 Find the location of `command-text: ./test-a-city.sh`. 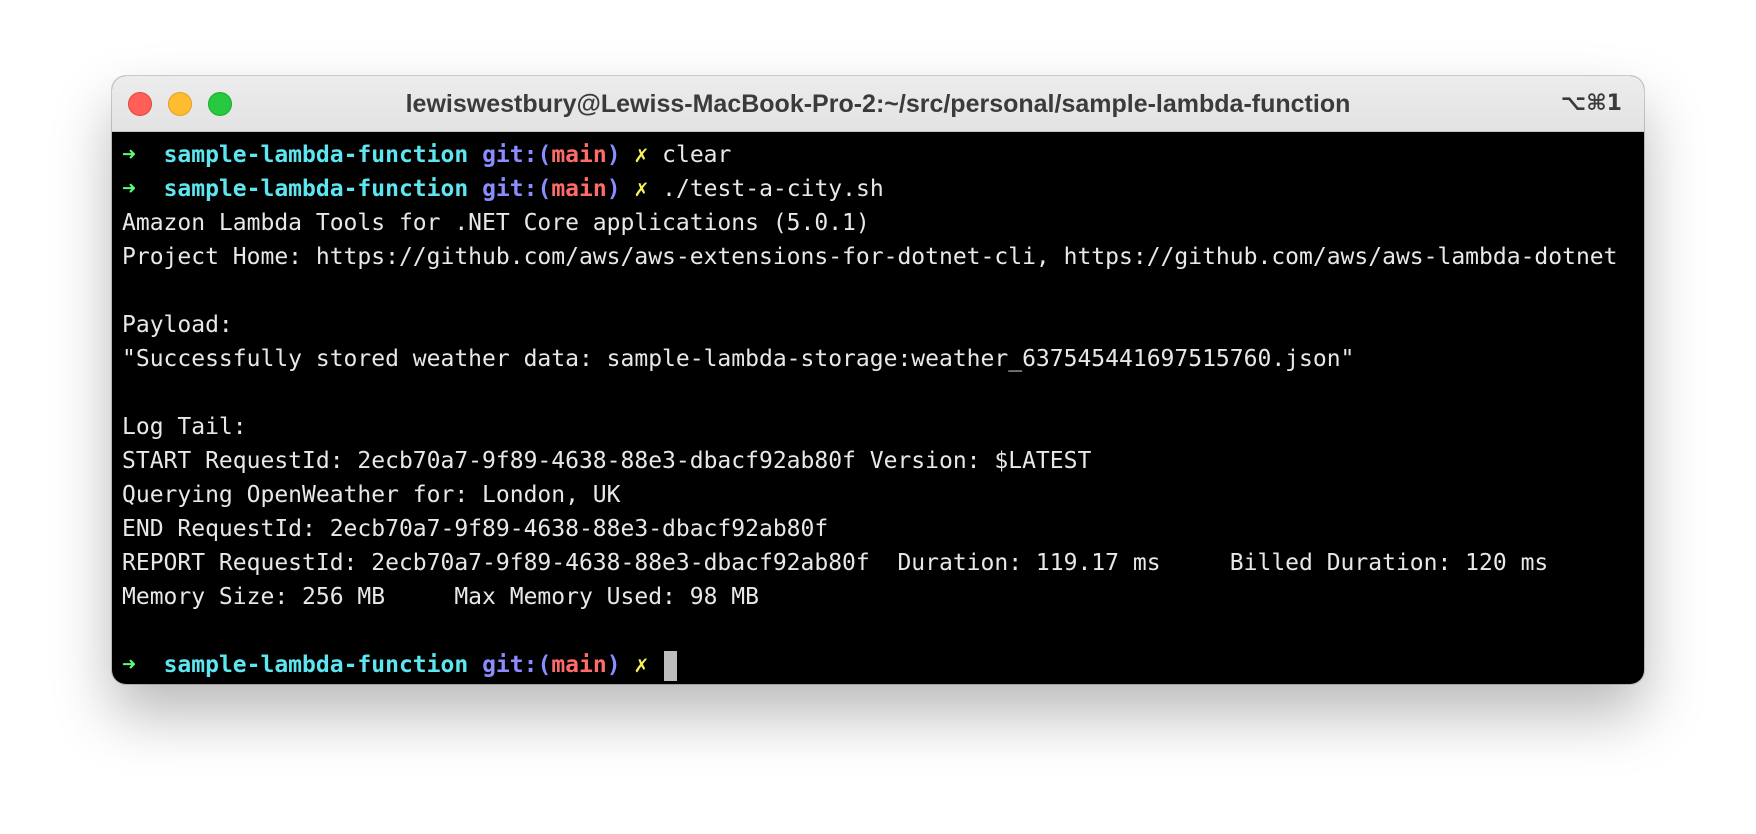

command-text: ./test-a-city.sh is located at coordinates (773, 189).